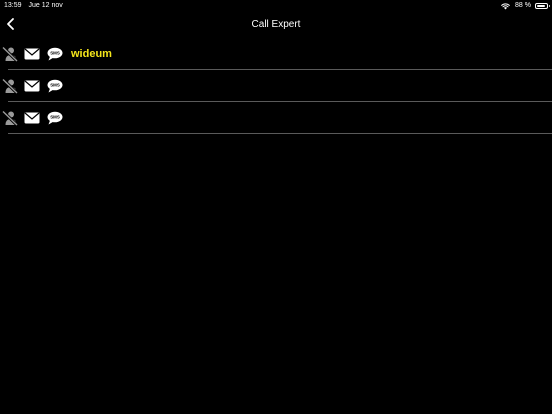  I want to click on contact-name: wideum, so click(91, 54).